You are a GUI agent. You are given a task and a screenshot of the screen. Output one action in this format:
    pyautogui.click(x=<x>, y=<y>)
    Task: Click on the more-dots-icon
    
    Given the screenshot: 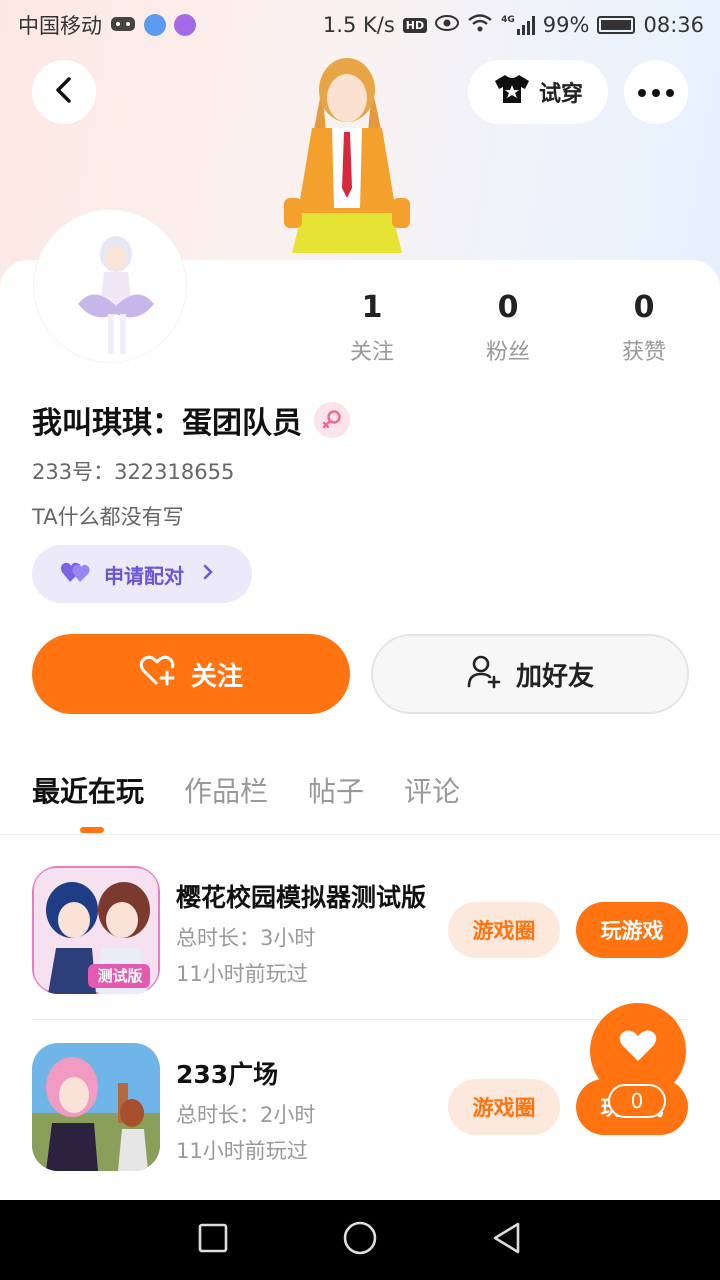 What is the action you would take?
    pyautogui.click(x=656, y=92)
    